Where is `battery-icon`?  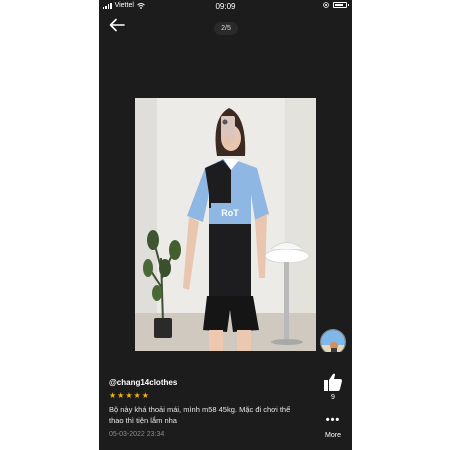
battery-icon is located at coordinates (341, 5).